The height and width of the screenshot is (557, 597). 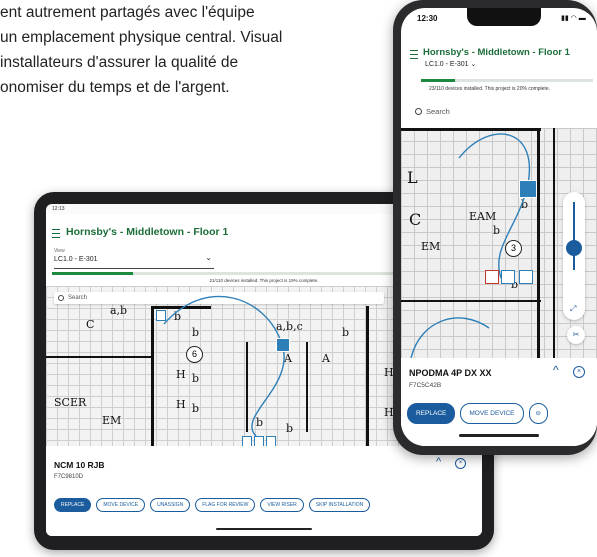 I want to click on device-id: F7C9810D, so click(x=69, y=477).